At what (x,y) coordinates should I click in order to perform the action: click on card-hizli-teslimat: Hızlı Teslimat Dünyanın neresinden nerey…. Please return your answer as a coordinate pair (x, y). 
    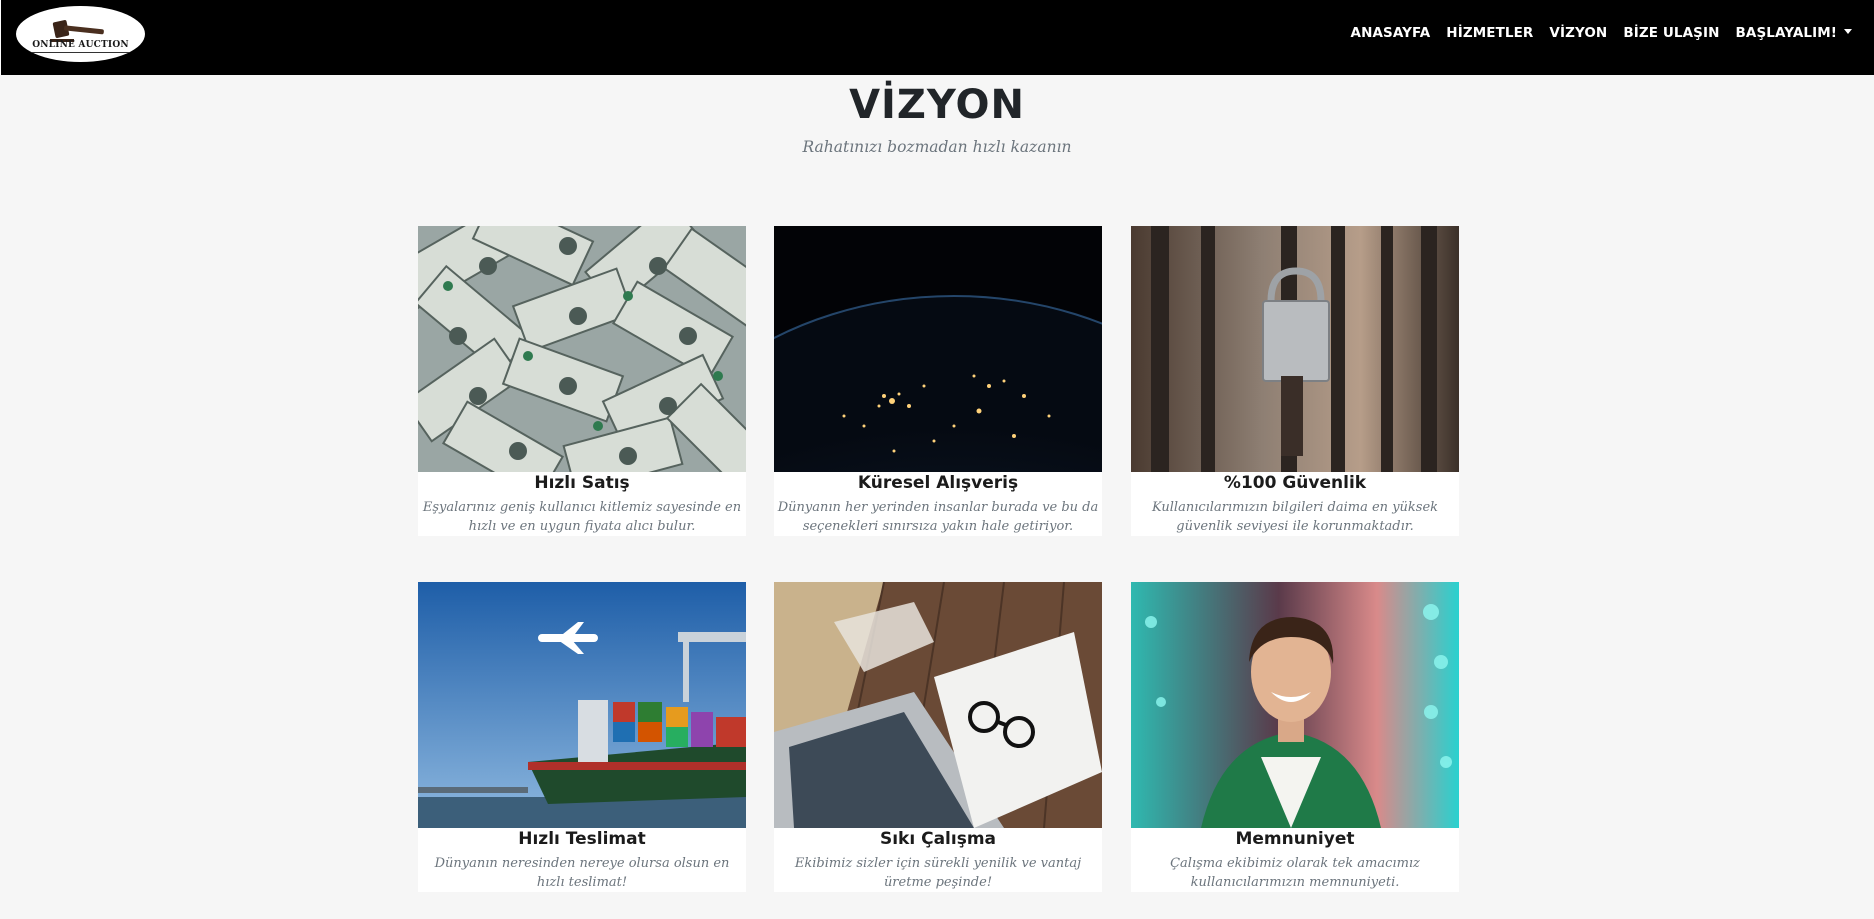
    Looking at the image, I should click on (582, 737).